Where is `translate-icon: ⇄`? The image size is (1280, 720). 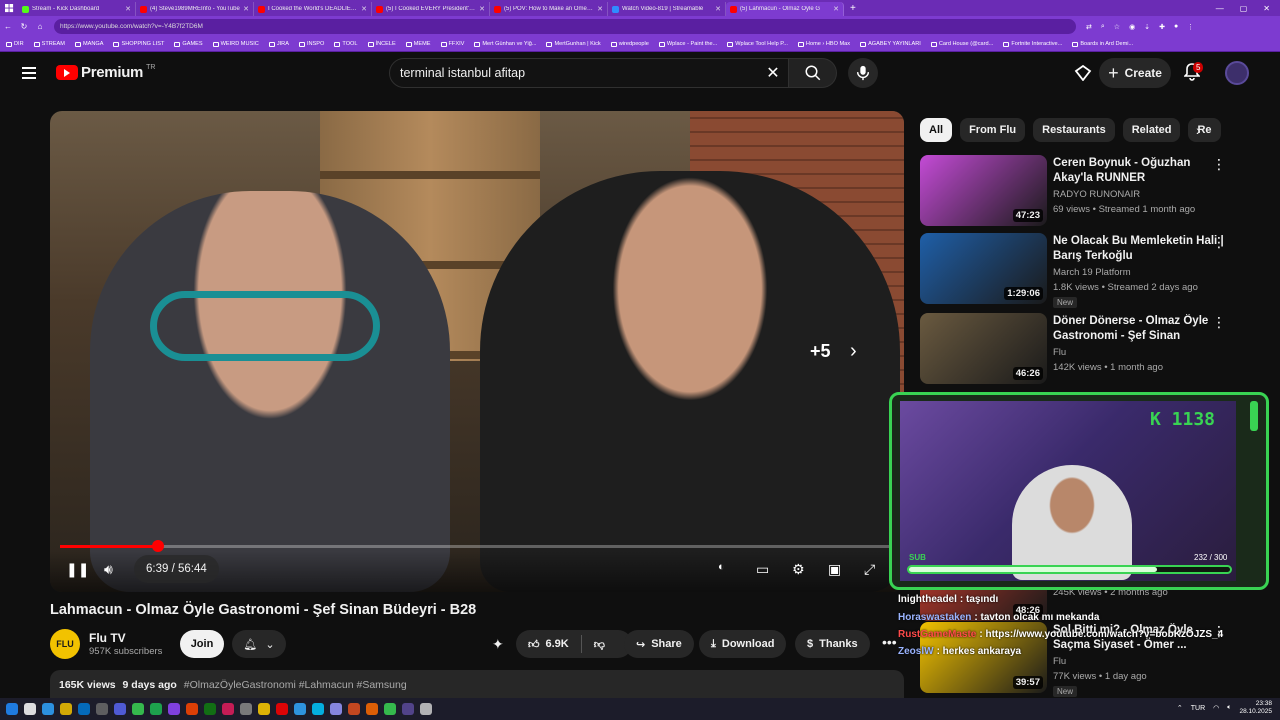
translate-icon: ⇄ is located at coordinates (1089, 27).